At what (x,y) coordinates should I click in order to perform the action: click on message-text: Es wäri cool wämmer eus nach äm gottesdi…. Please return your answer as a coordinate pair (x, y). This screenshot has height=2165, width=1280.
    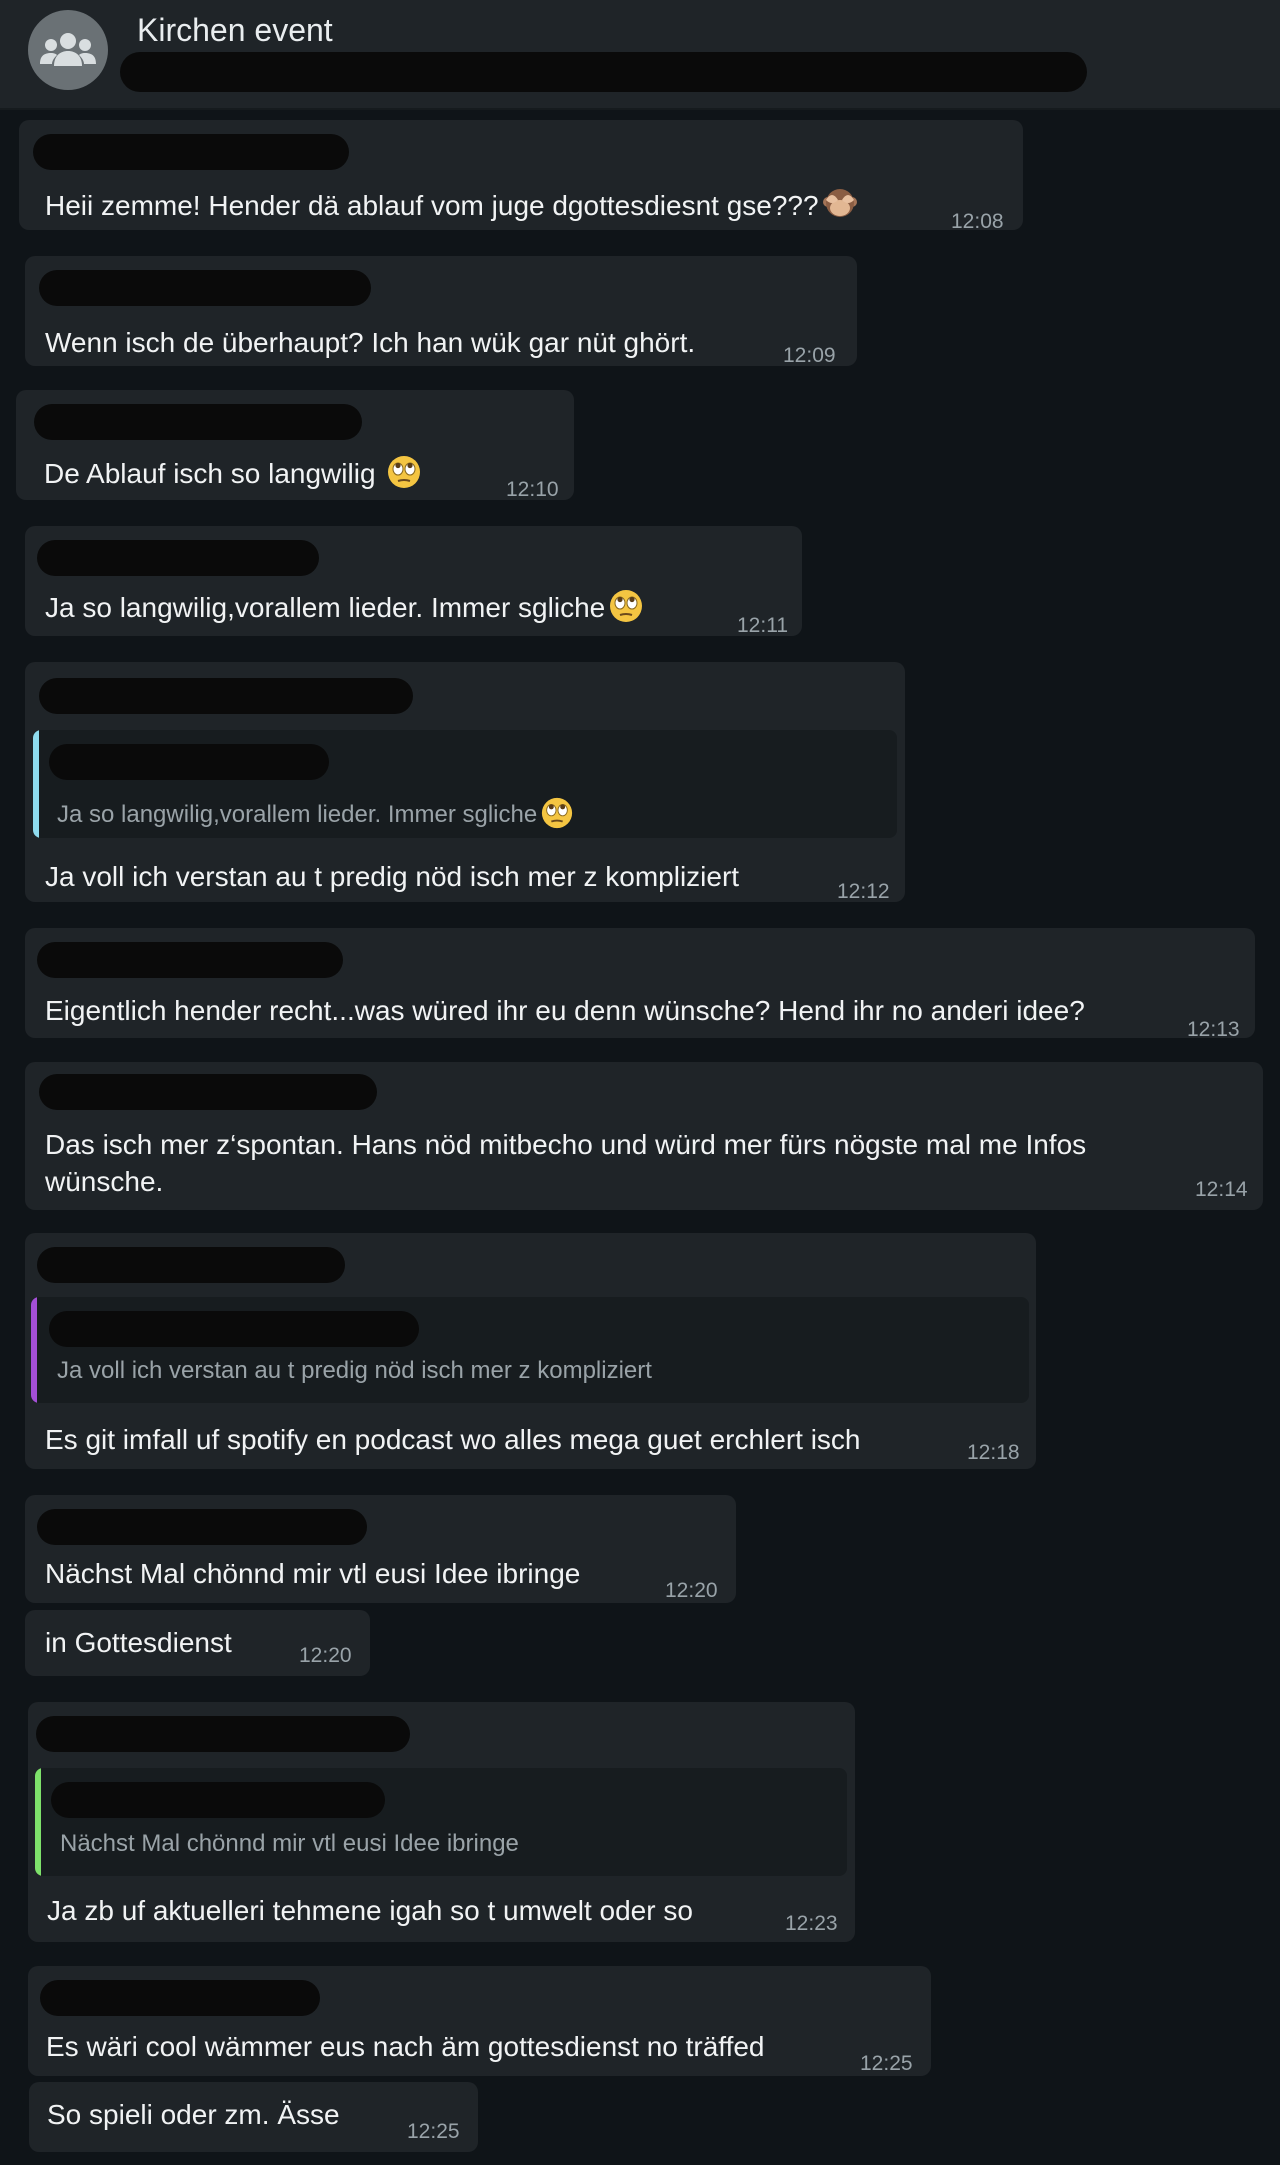
    Looking at the image, I should click on (405, 2046).